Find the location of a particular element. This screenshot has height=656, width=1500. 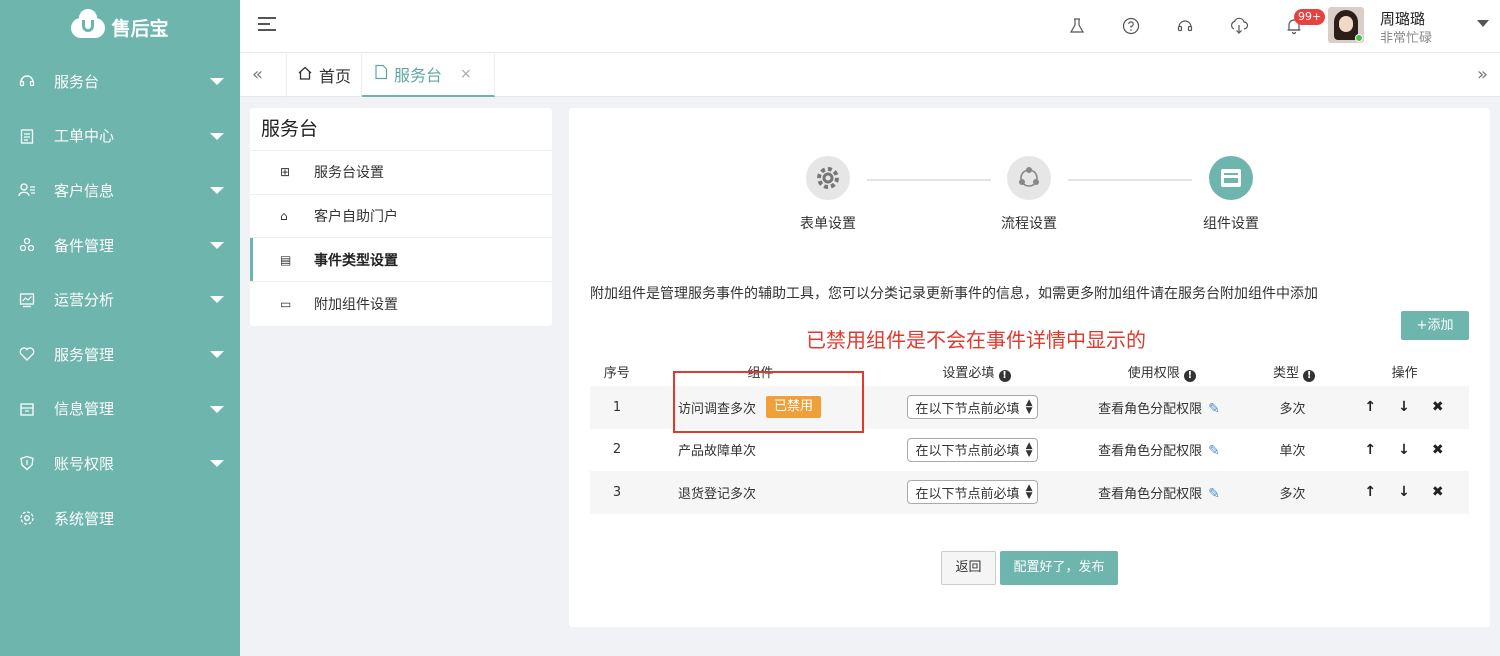

step-connector is located at coordinates (929, 180).